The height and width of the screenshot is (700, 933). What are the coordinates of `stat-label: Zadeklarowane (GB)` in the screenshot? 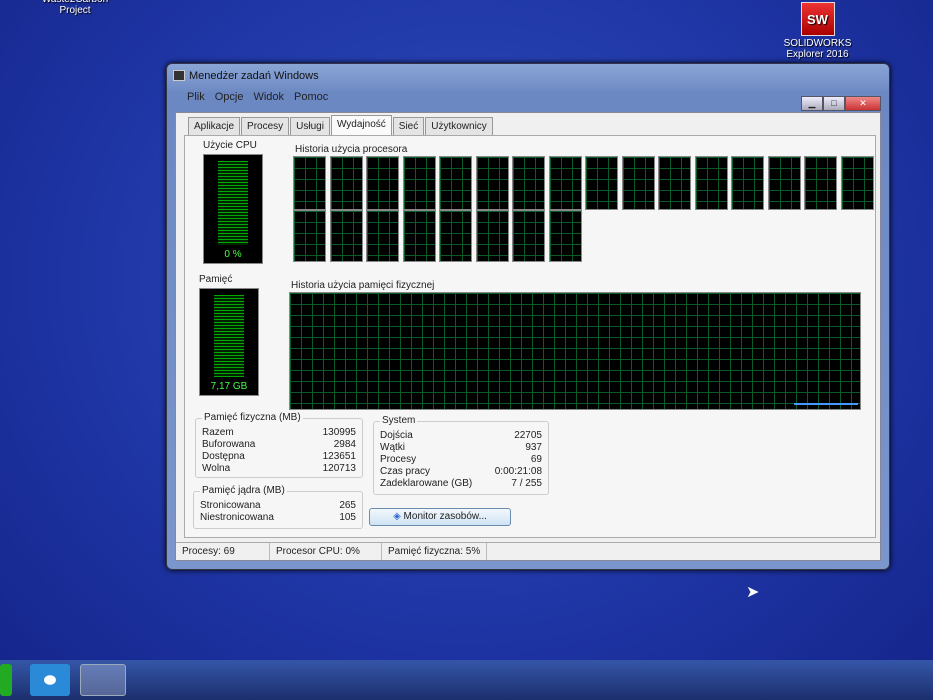 It's located at (426, 483).